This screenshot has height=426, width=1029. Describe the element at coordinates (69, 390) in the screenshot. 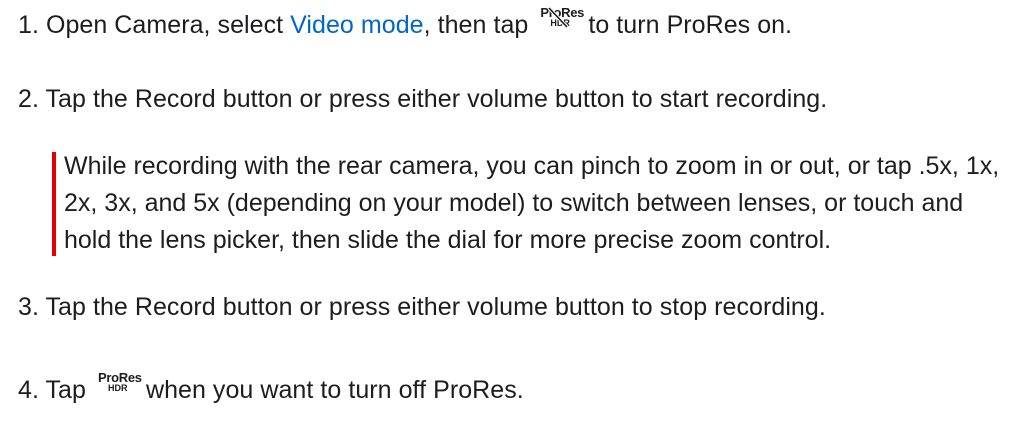

I see `step-4-text-start: Tap` at that location.